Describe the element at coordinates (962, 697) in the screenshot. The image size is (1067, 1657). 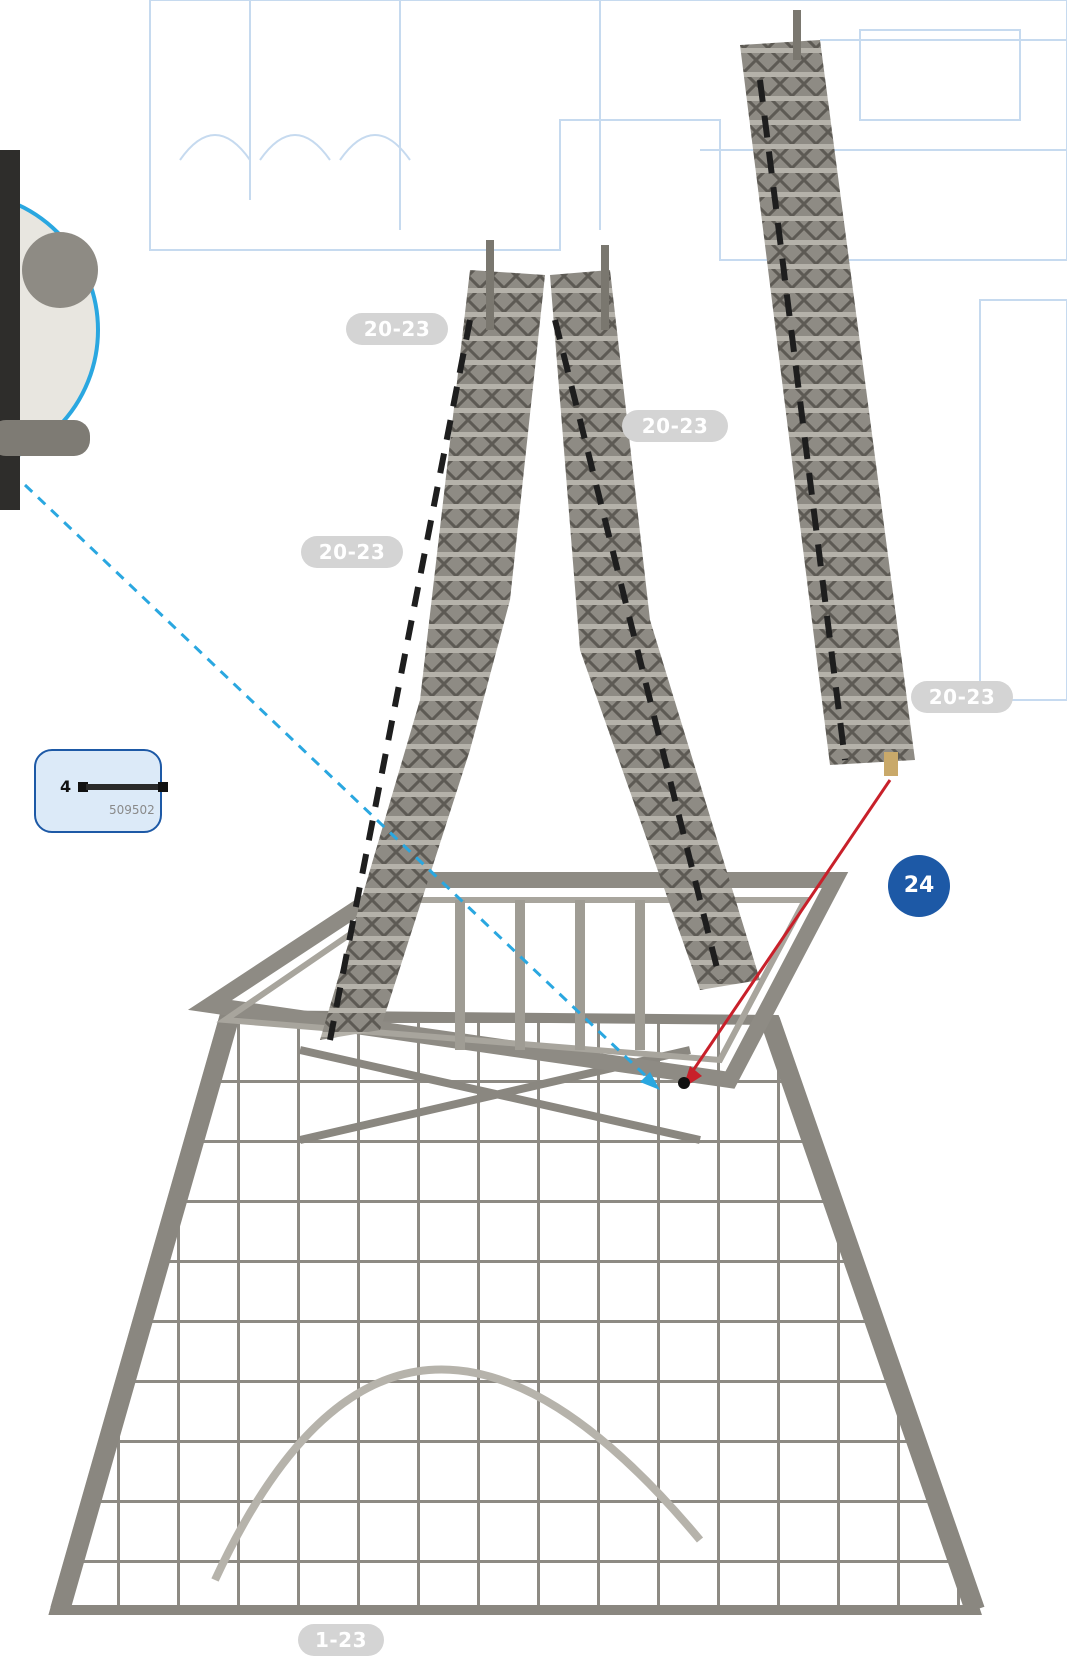
I see `callout-range-far-right: 20-23` at that location.